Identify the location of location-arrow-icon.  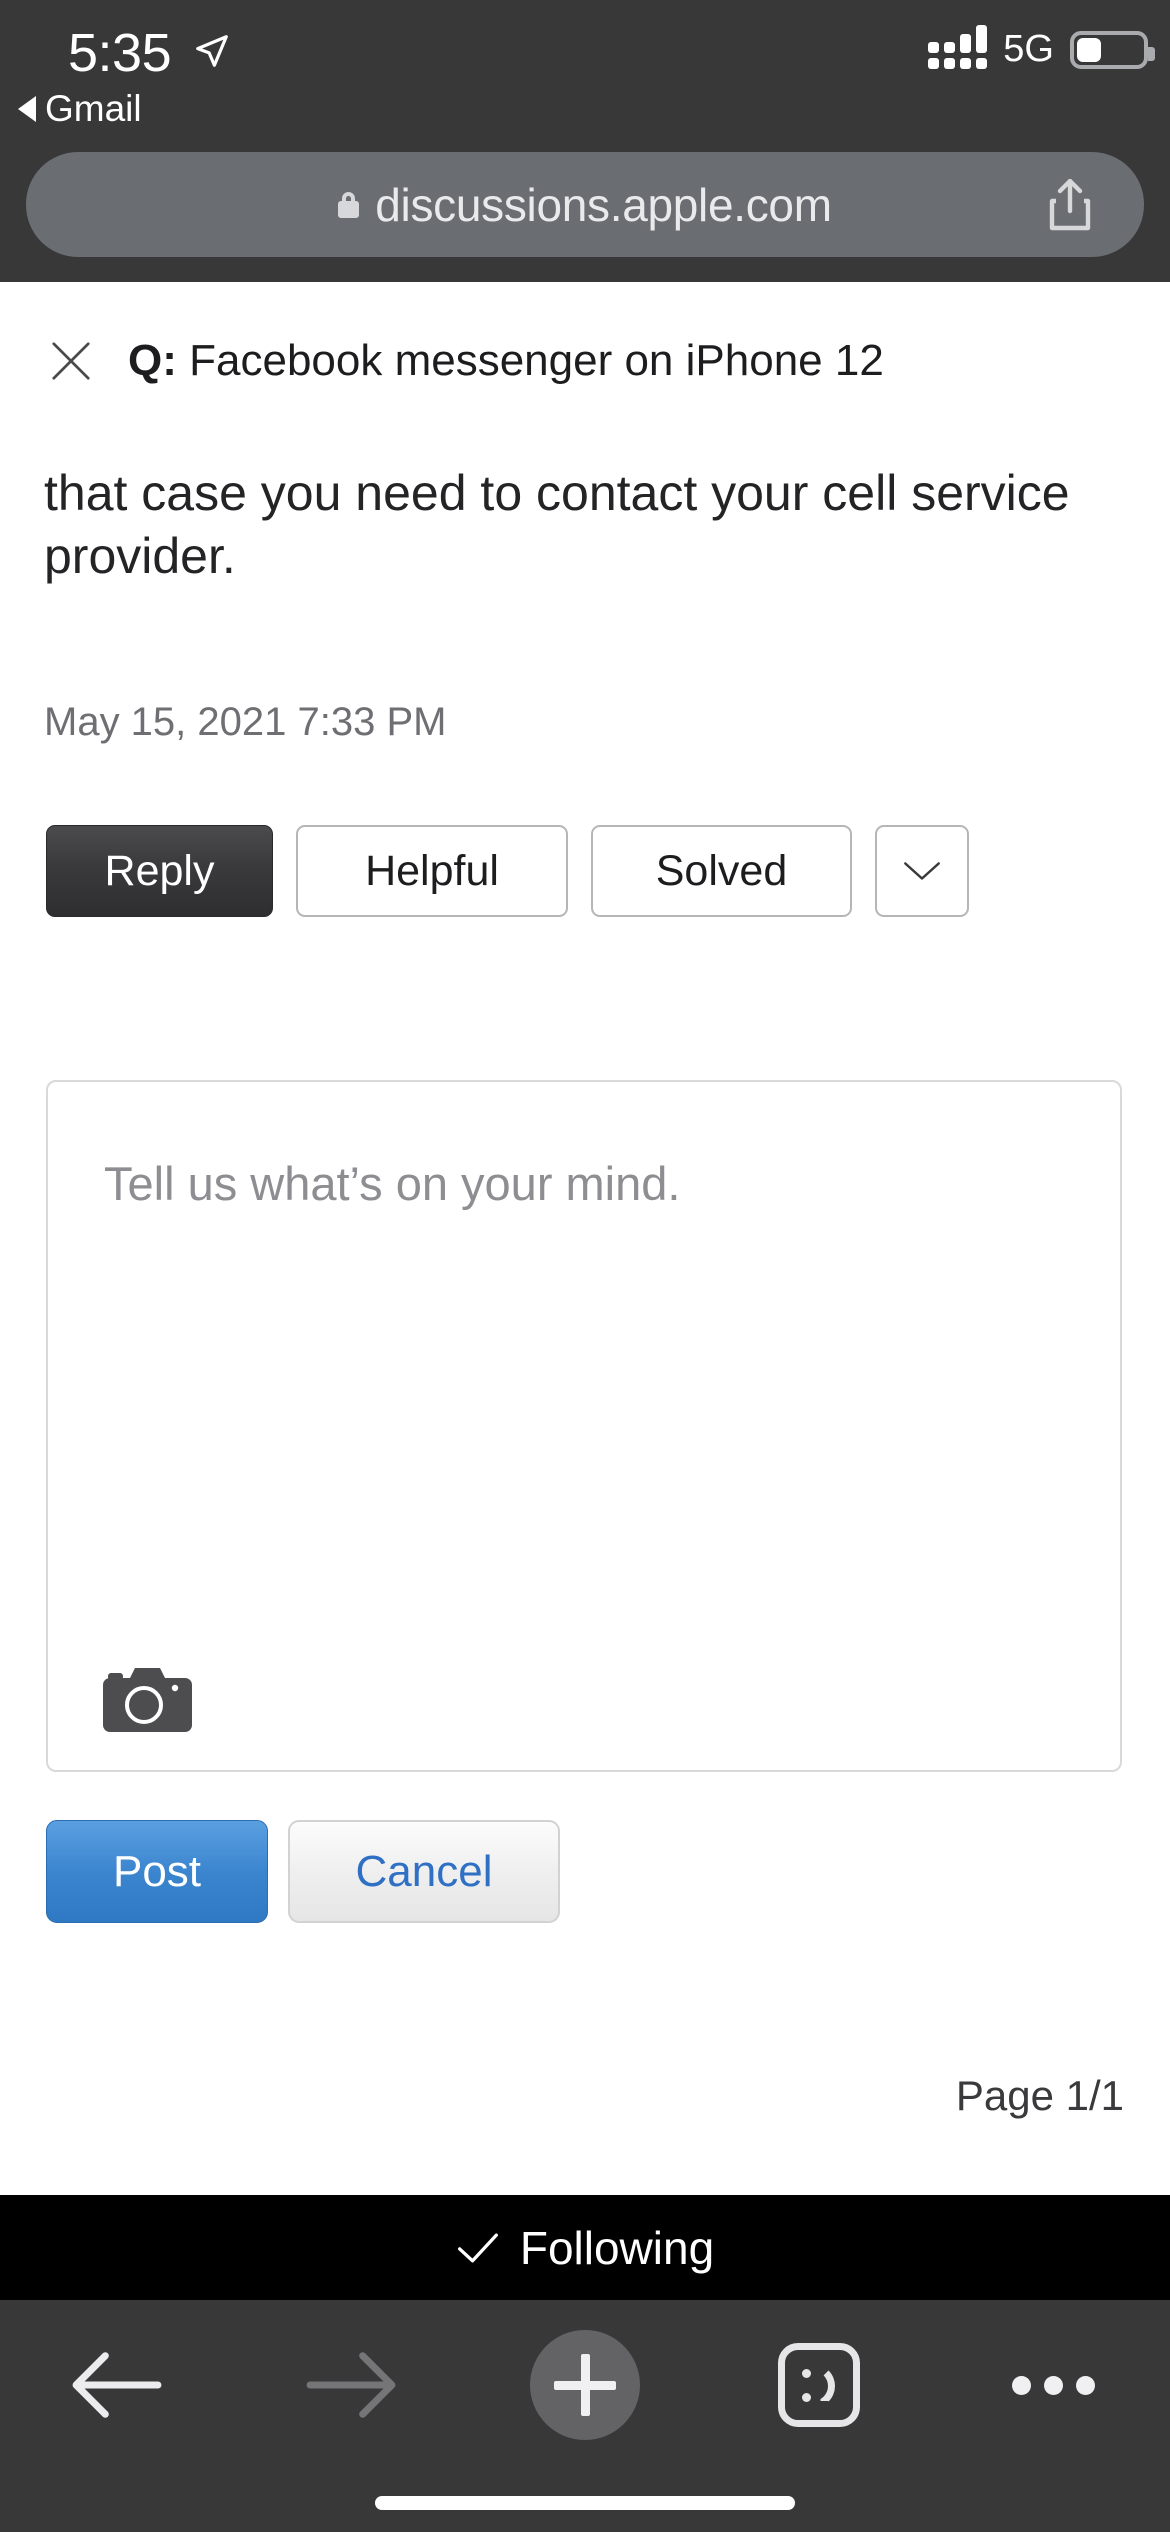
(212, 51).